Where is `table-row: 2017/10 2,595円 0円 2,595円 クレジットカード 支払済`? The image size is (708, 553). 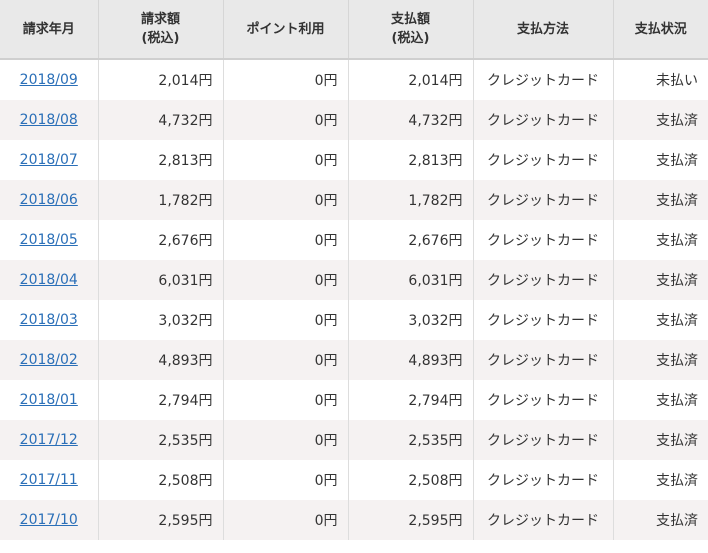 table-row: 2017/10 2,595円 0円 2,595円 クレジットカード 支払済 is located at coordinates (354, 520).